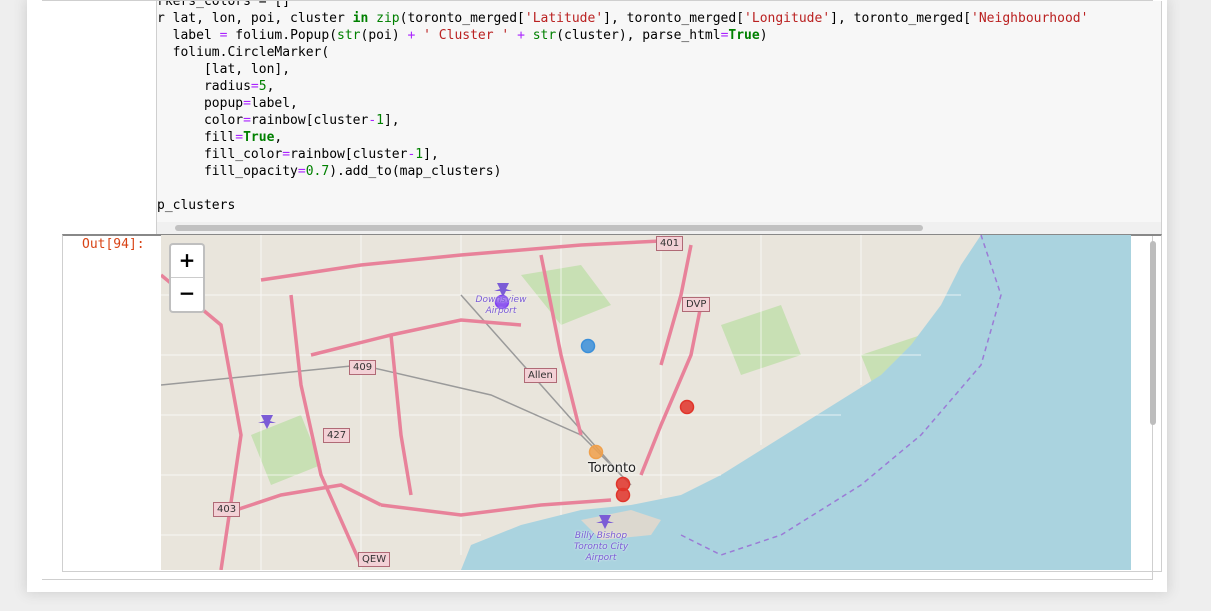 The width and height of the screenshot is (1211, 611). Describe the element at coordinates (216, 86) in the screenshot. I see `code-line: radius=5,` at that location.